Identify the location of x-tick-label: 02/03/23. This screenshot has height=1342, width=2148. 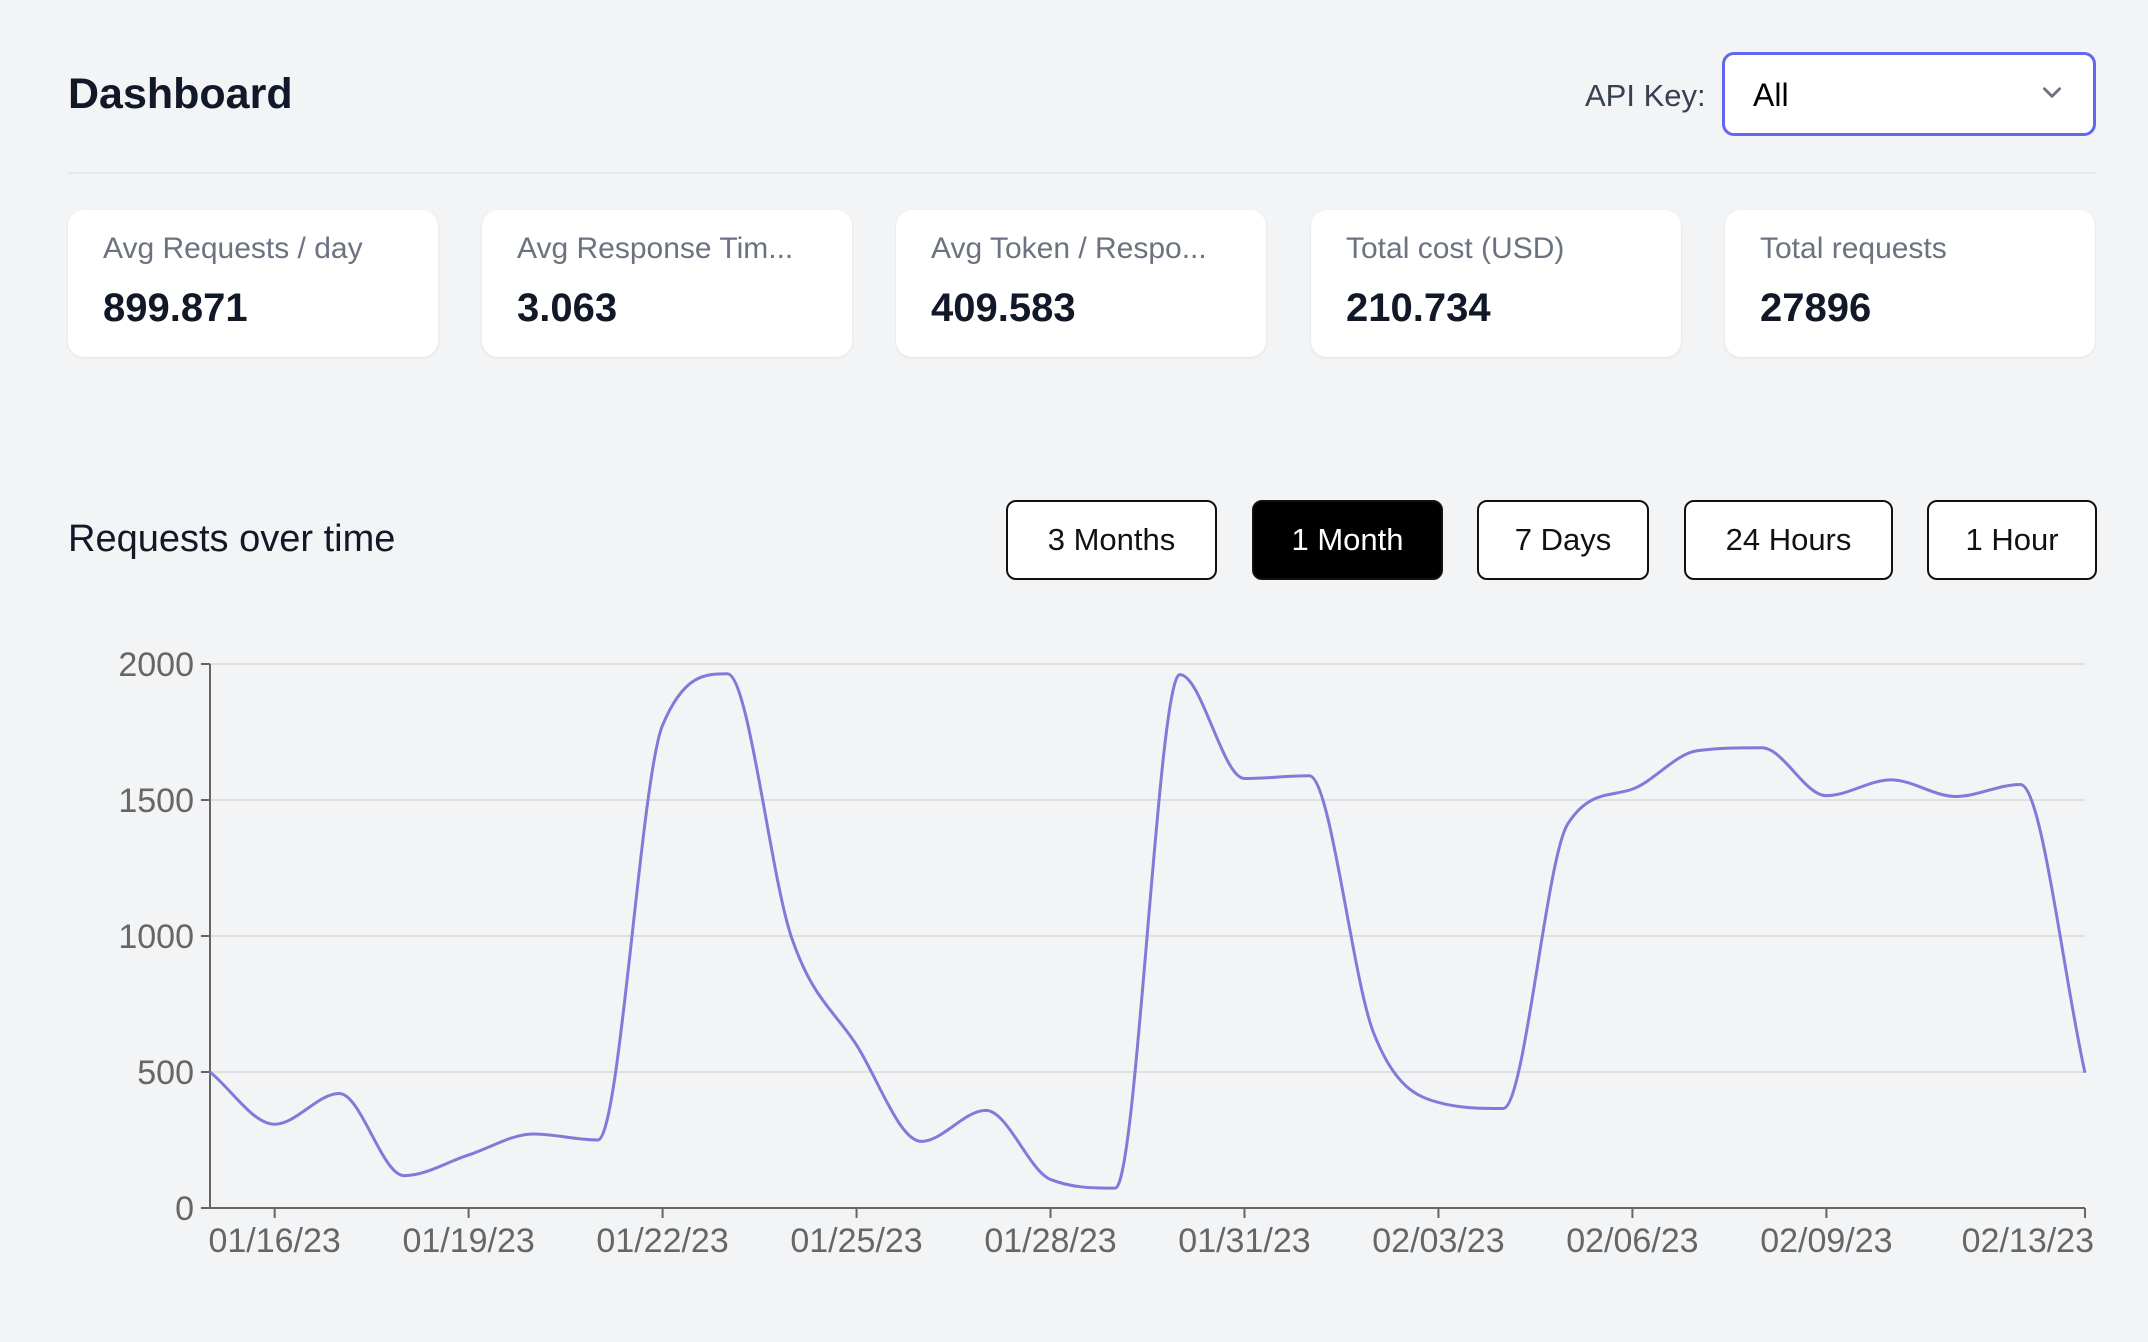
(1438, 1241).